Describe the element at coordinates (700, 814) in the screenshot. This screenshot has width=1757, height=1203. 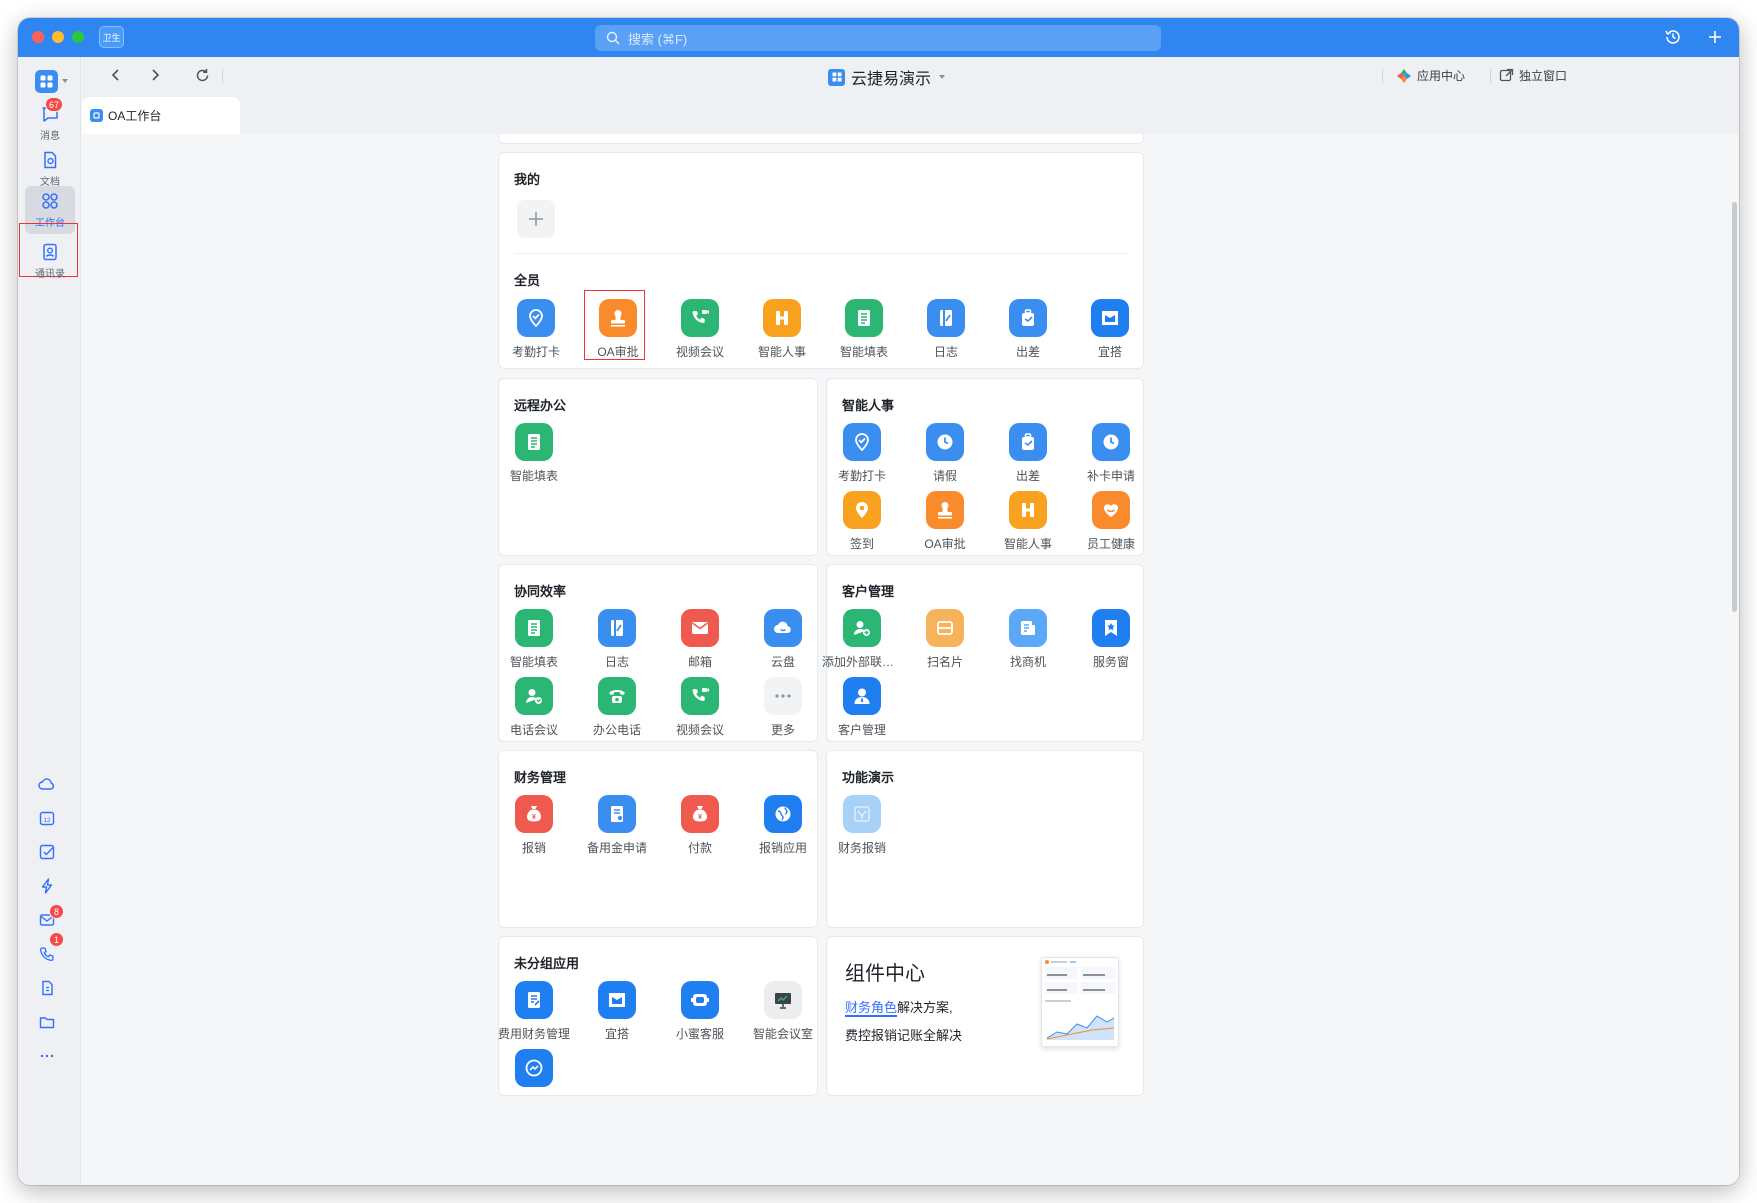
I see `money-bag-icon: ¥` at that location.